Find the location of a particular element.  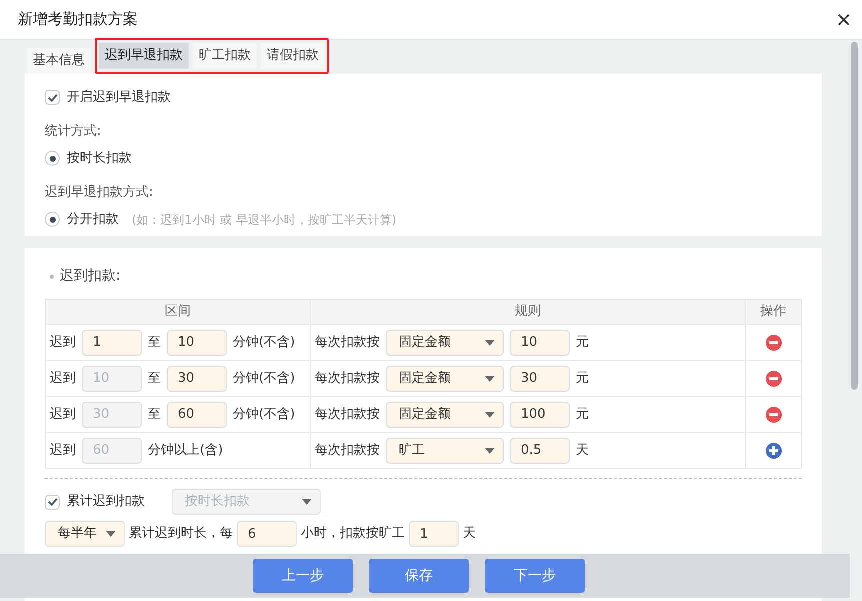

unit-label: 分钟以上(含) is located at coordinates (186, 451).